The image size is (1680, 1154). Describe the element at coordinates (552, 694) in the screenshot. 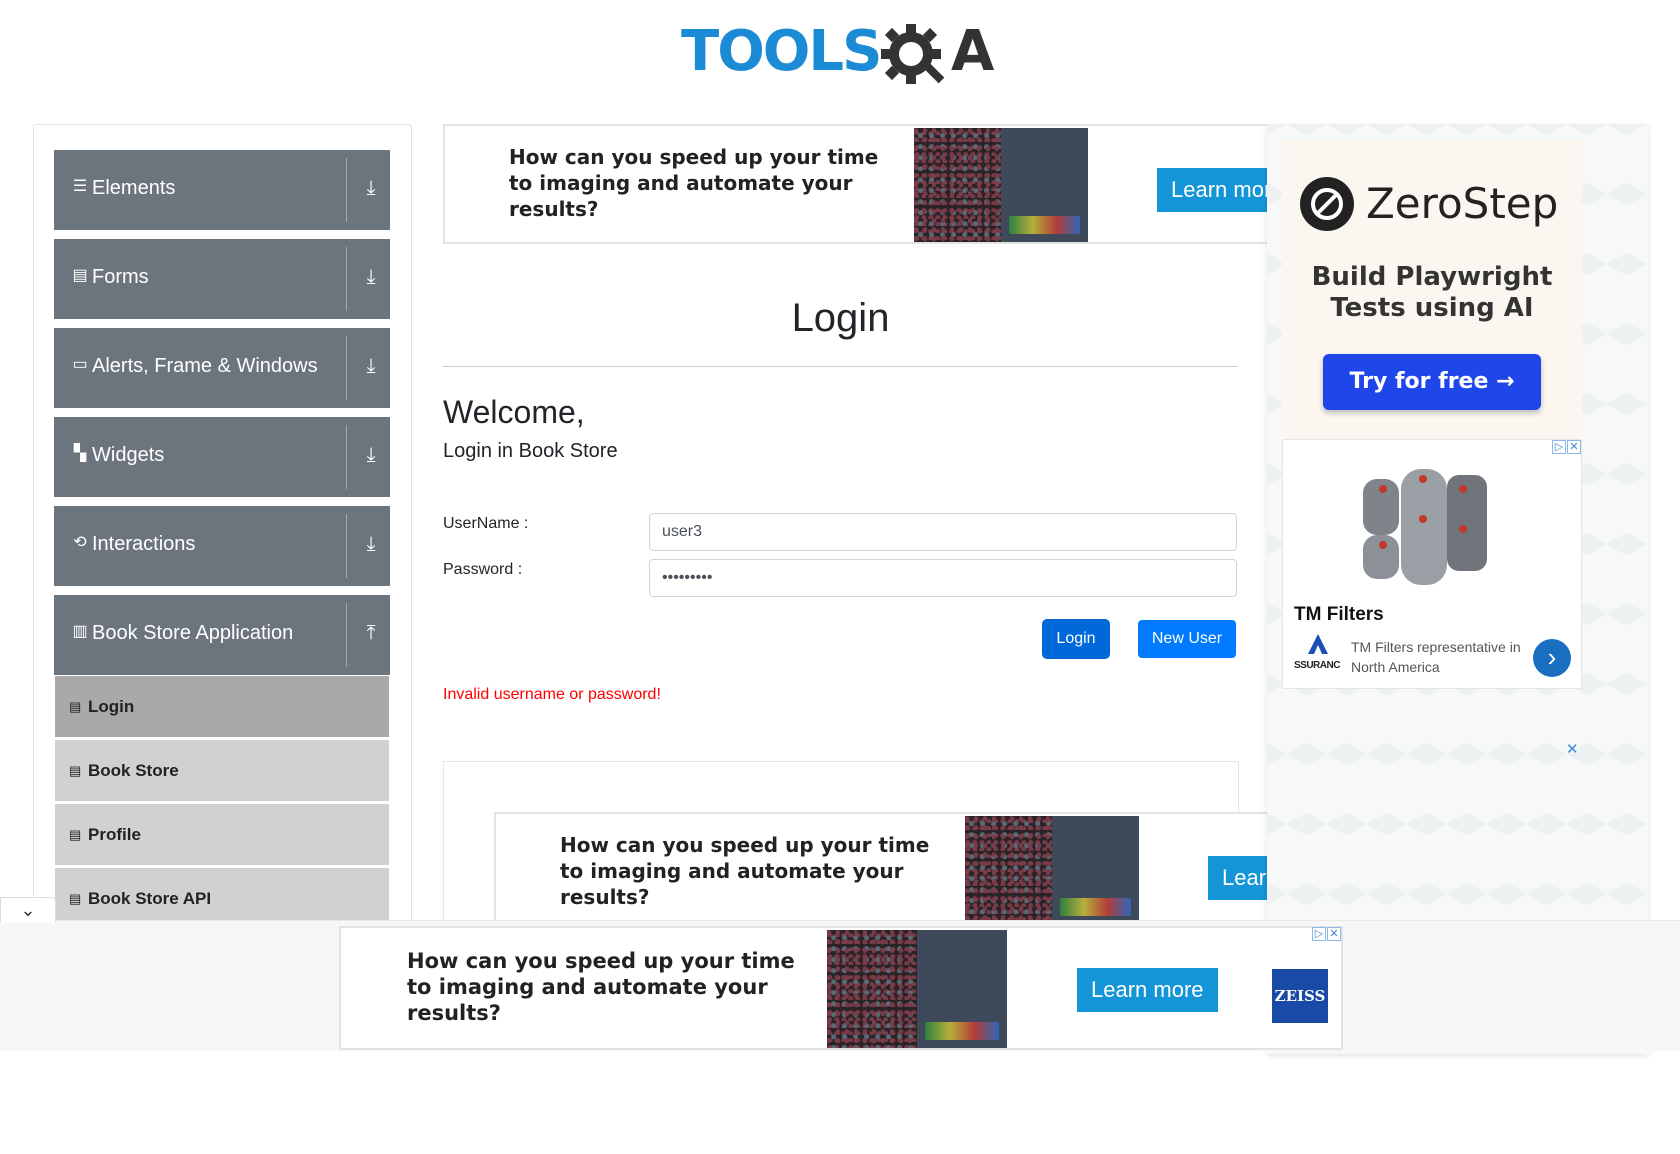

I see `error-message: Invalid username or password!` at that location.